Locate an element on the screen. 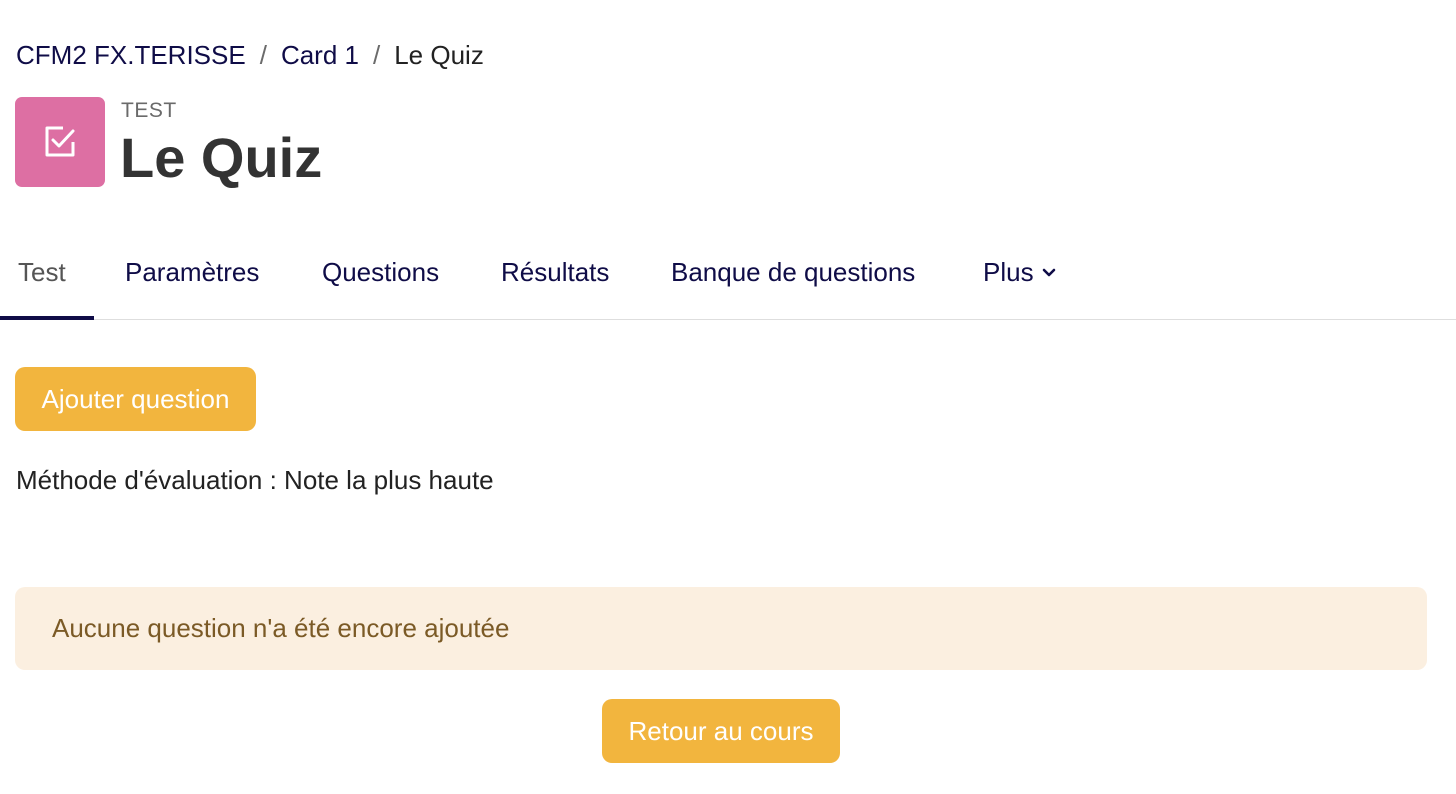 Image resolution: width=1456 pixels, height=794 pixels. tab-label: Résultats is located at coordinates (555, 272).